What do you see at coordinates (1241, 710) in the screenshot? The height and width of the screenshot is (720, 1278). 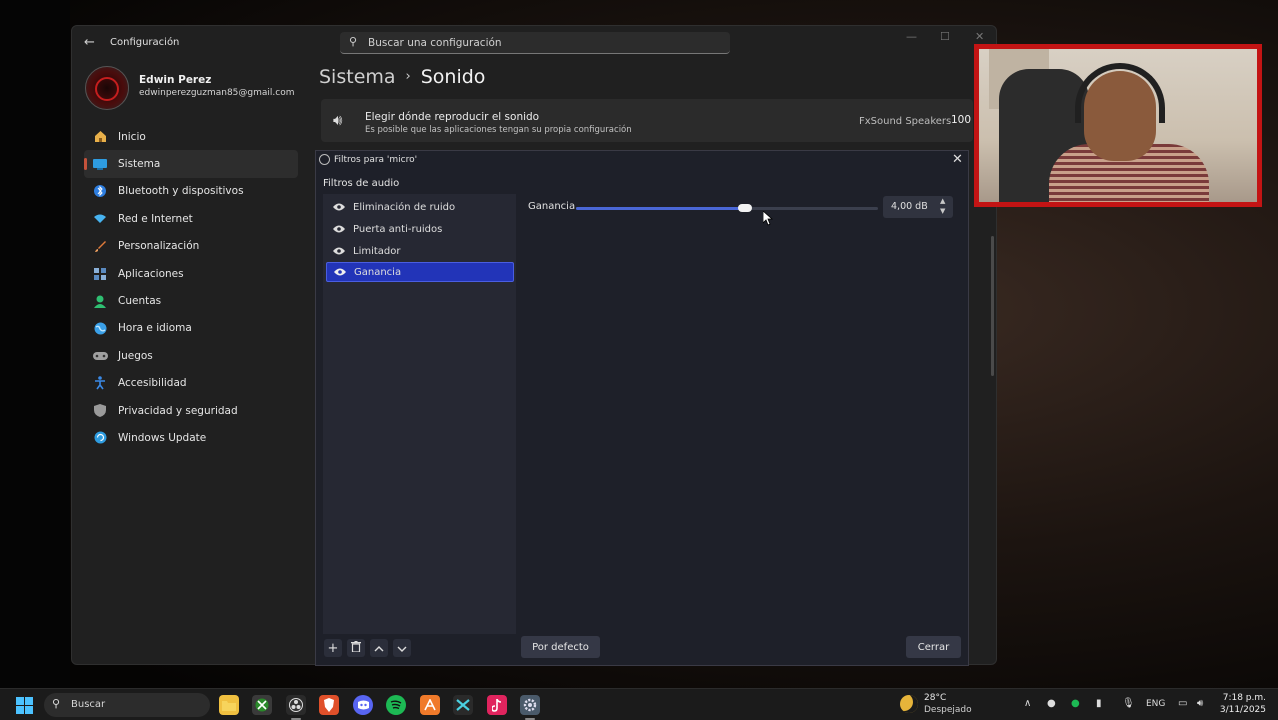 I see `clock-date: 3/11/2025` at bounding box center [1241, 710].